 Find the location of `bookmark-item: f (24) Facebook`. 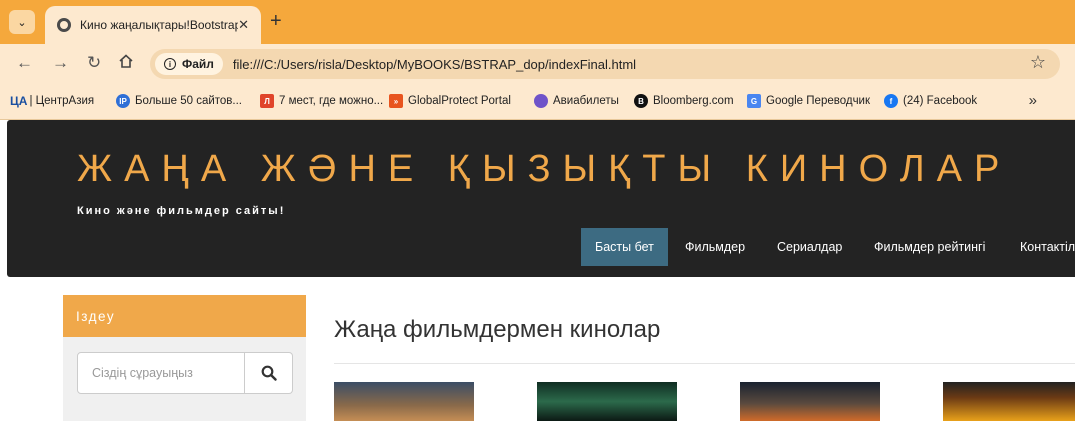

bookmark-item: f (24) Facebook is located at coordinates (930, 101).